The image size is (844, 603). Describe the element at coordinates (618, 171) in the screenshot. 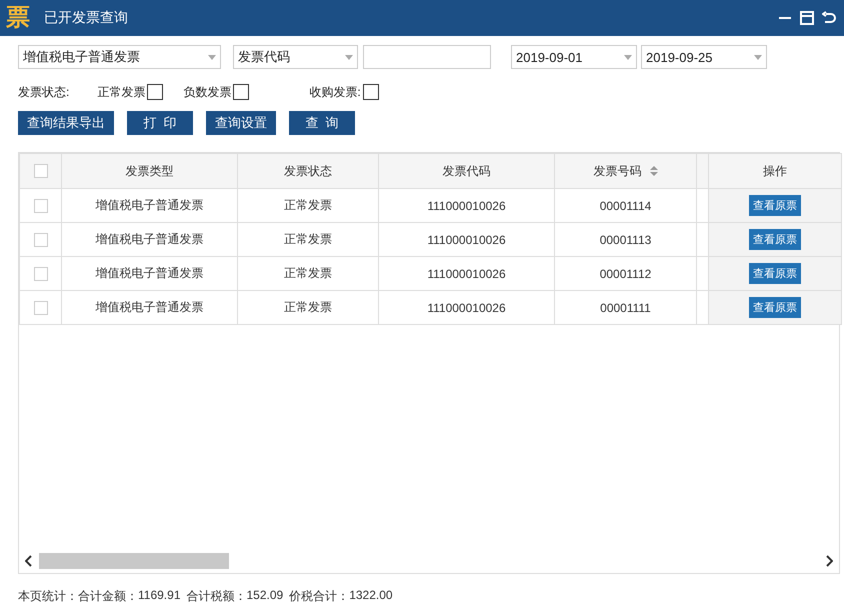

I see `column-header: 发票号码` at that location.